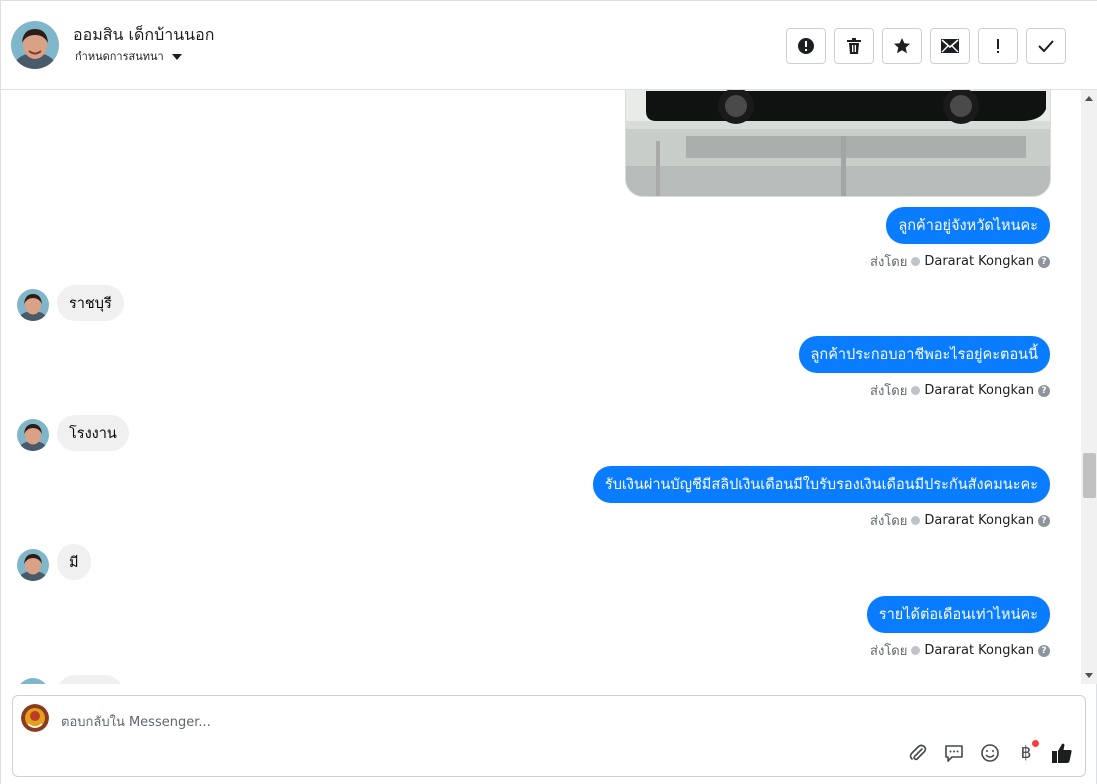  I want to click on thumbs-up-icon, so click(1062, 753).